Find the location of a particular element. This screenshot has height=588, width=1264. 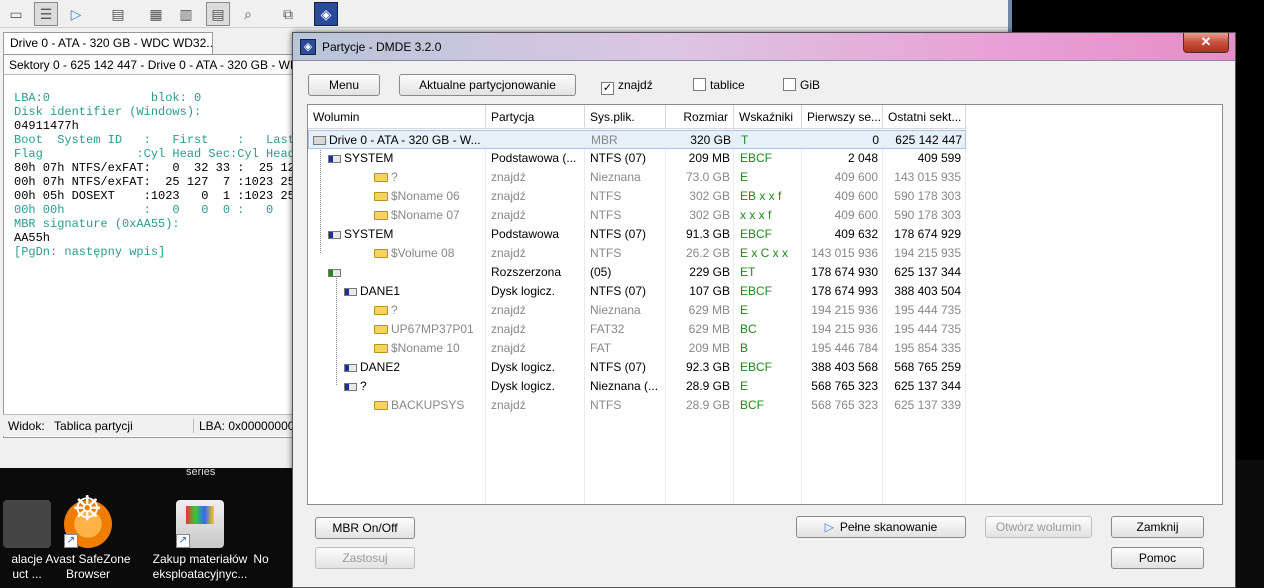

cell-last-sector: 625 137 339 is located at coordinates (927, 405).